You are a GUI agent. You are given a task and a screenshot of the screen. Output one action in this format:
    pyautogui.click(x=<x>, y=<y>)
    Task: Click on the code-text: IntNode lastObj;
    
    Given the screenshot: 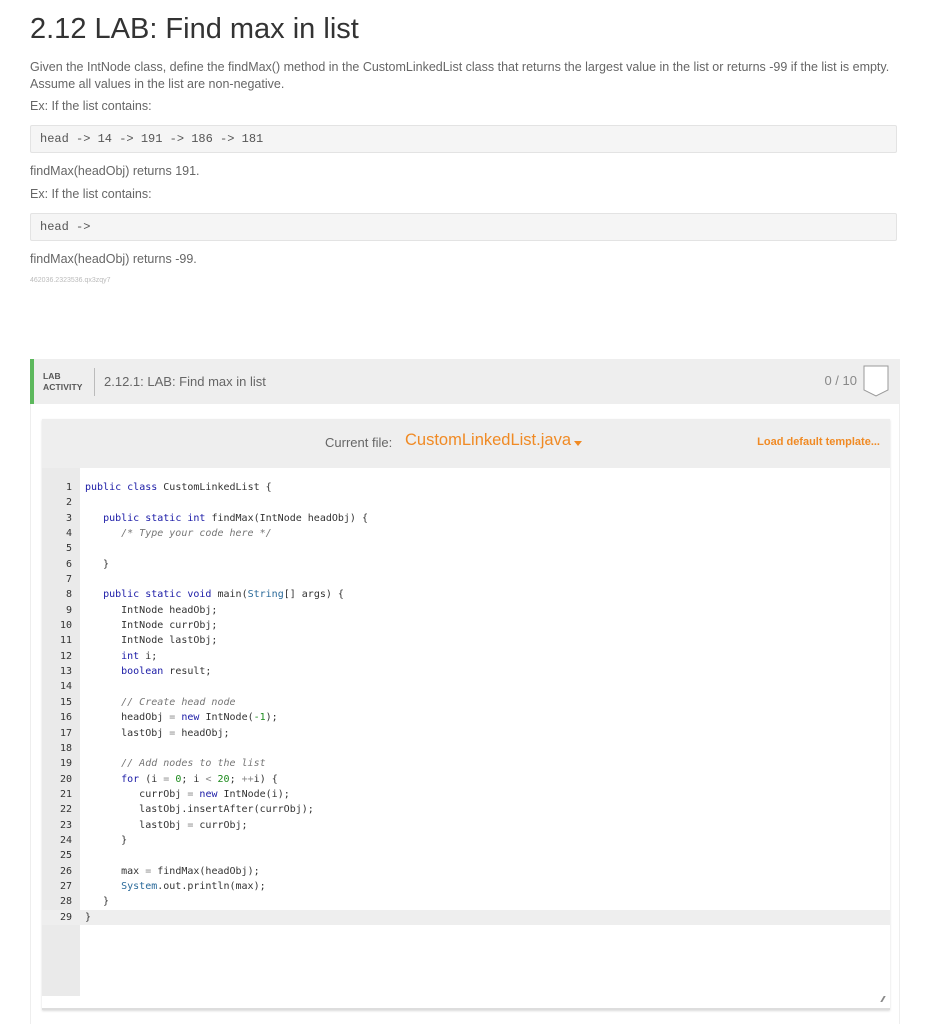 What is the action you would take?
    pyautogui.click(x=151, y=640)
    